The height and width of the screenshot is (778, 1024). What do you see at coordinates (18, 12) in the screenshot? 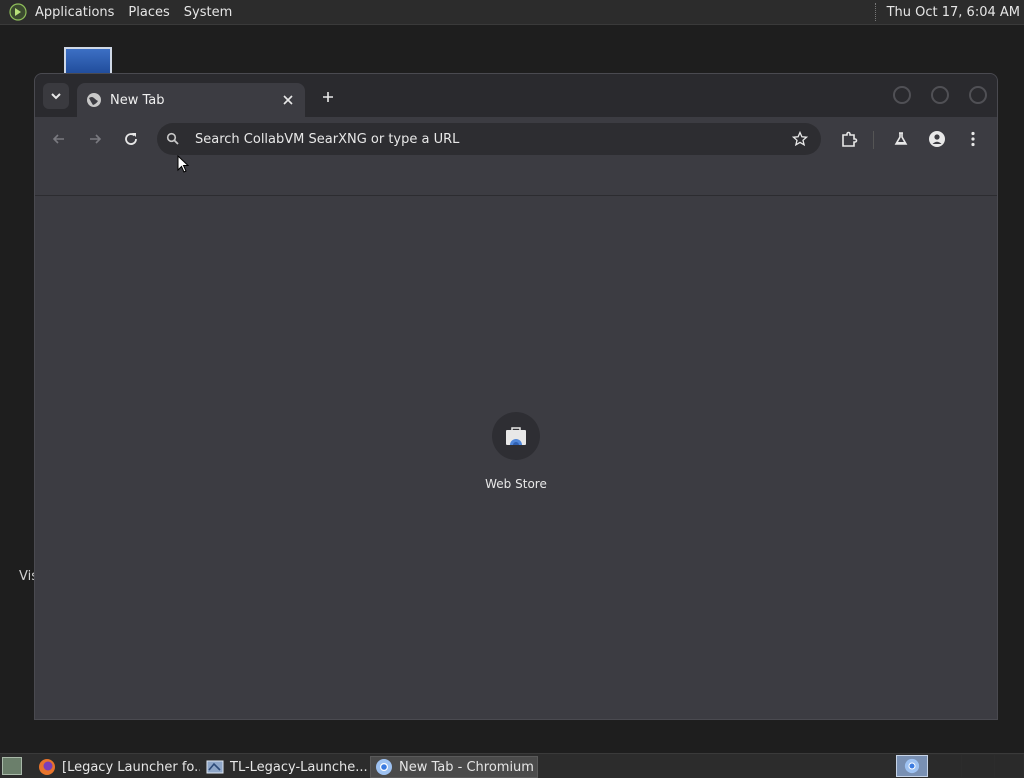
I see `distro-logo-icon` at bounding box center [18, 12].